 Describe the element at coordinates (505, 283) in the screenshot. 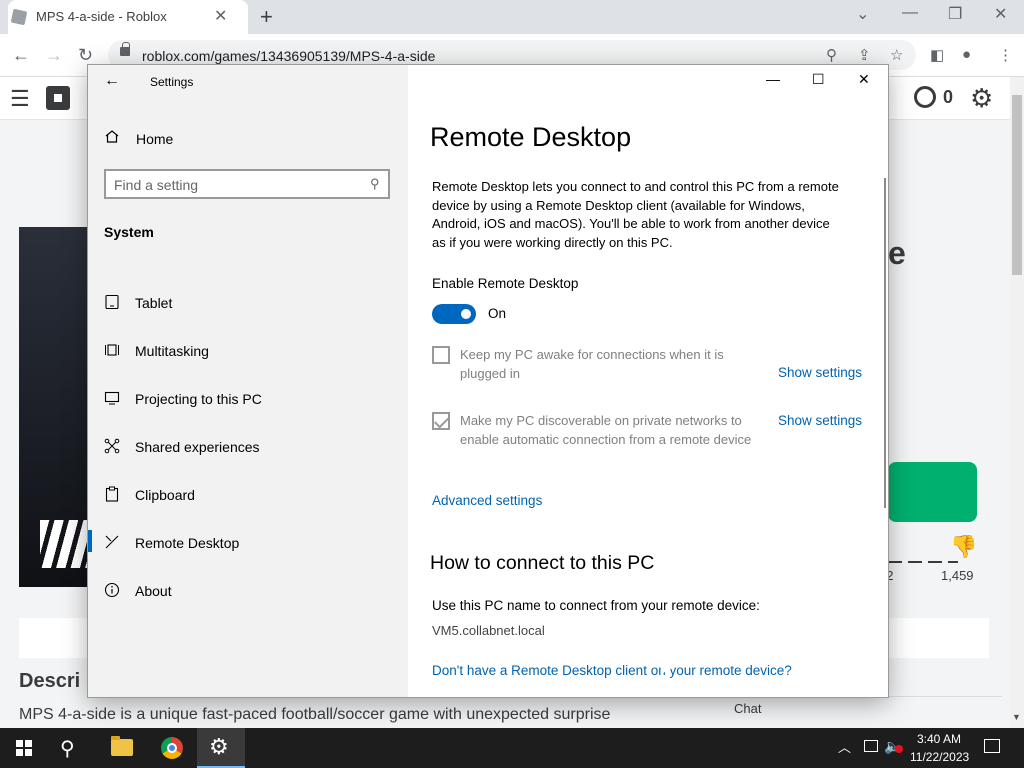

I see `enable-remote-desktop-label: Enable Remote Desktop` at that location.